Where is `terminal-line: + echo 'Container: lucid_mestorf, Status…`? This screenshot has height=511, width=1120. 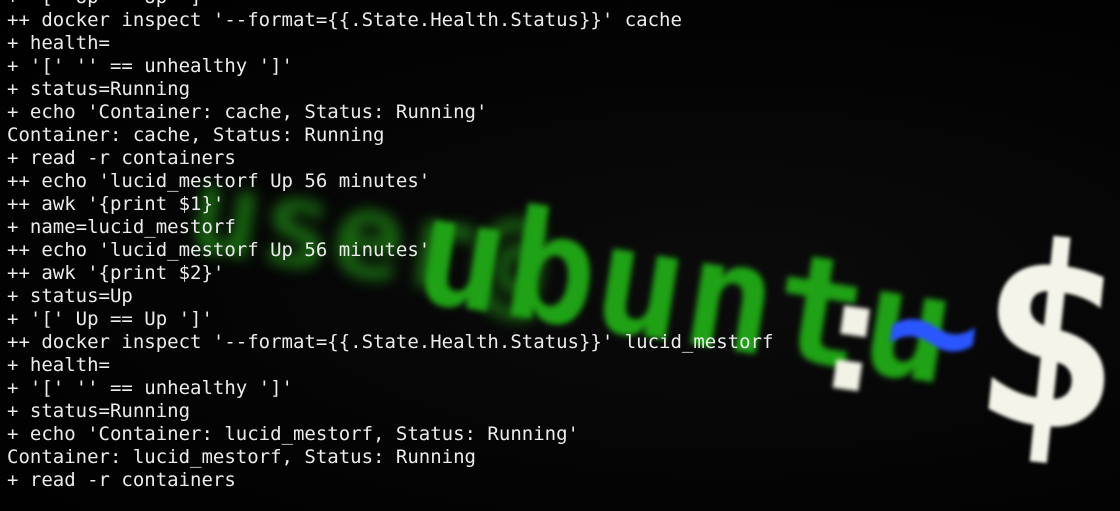
terminal-line: + echo 'Container: lucid_mestorf, Status… is located at coordinates (293, 434).